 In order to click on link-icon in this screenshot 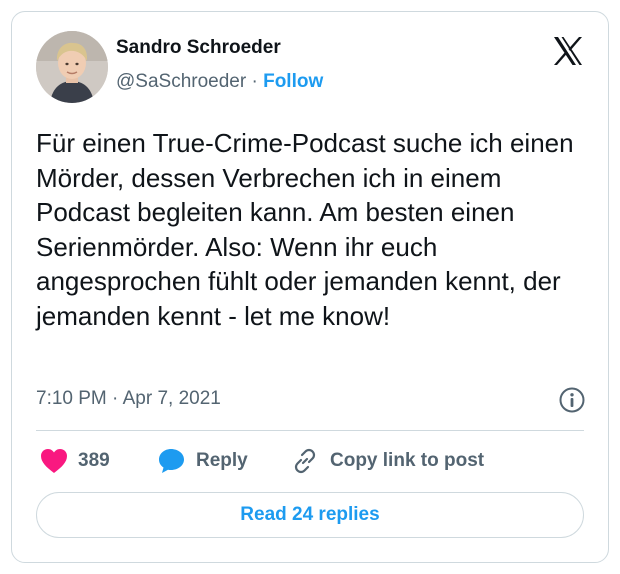, I will do `click(305, 461)`.